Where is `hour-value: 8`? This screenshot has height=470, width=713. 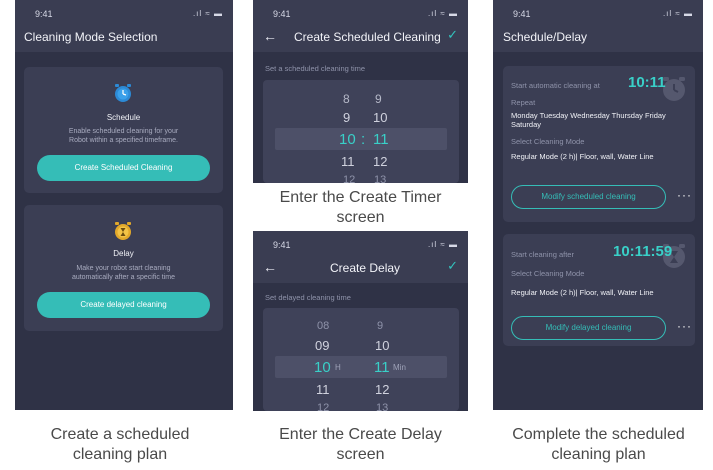
hour-value: 8 is located at coordinates (346, 99).